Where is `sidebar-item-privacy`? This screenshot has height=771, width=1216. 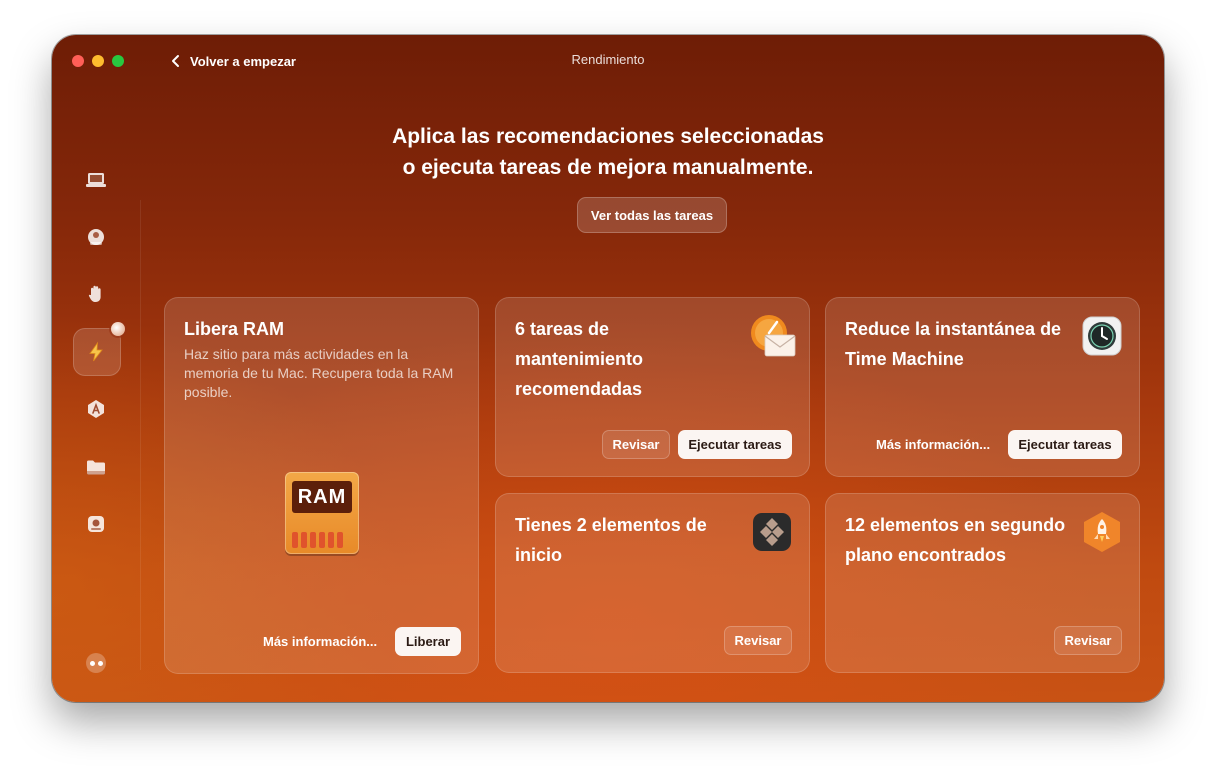
sidebar-item-privacy is located at coordinates (96, 294).